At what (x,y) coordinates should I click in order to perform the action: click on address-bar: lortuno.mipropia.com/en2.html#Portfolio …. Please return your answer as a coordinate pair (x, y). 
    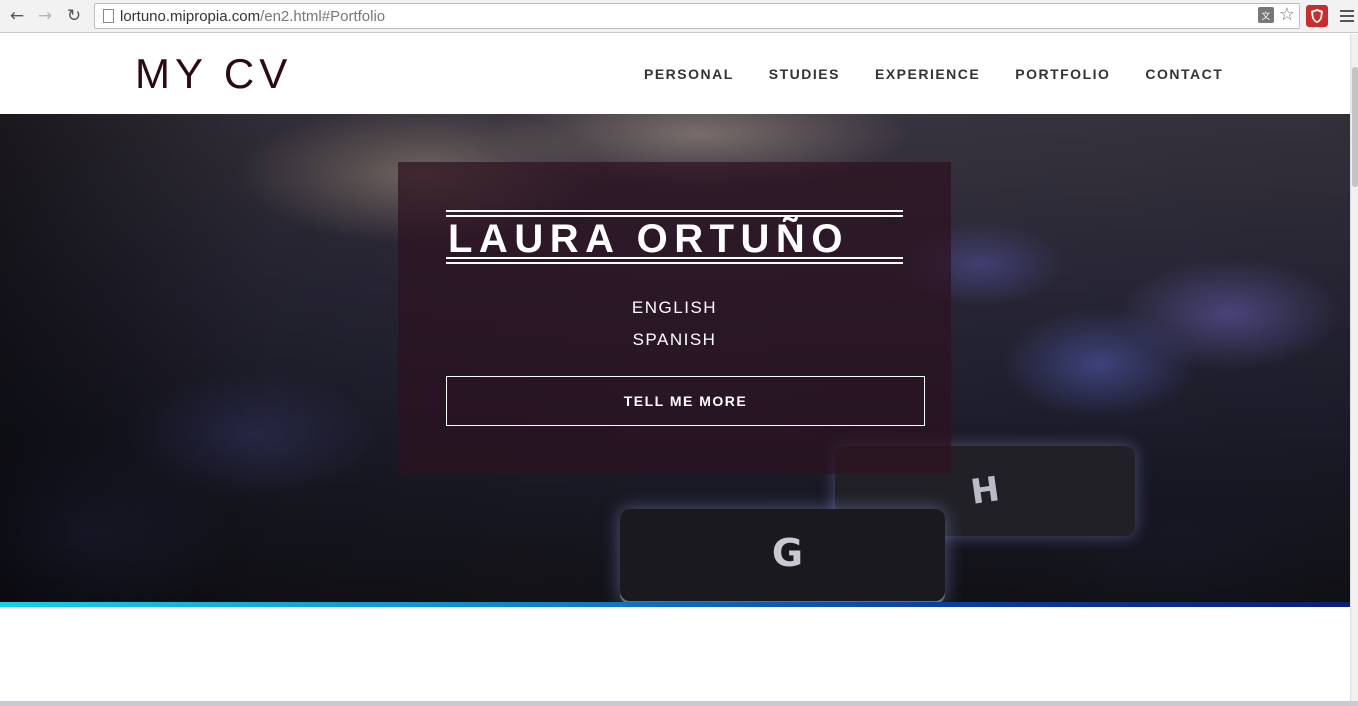
    Looking at the image, I should click on (697, 16).